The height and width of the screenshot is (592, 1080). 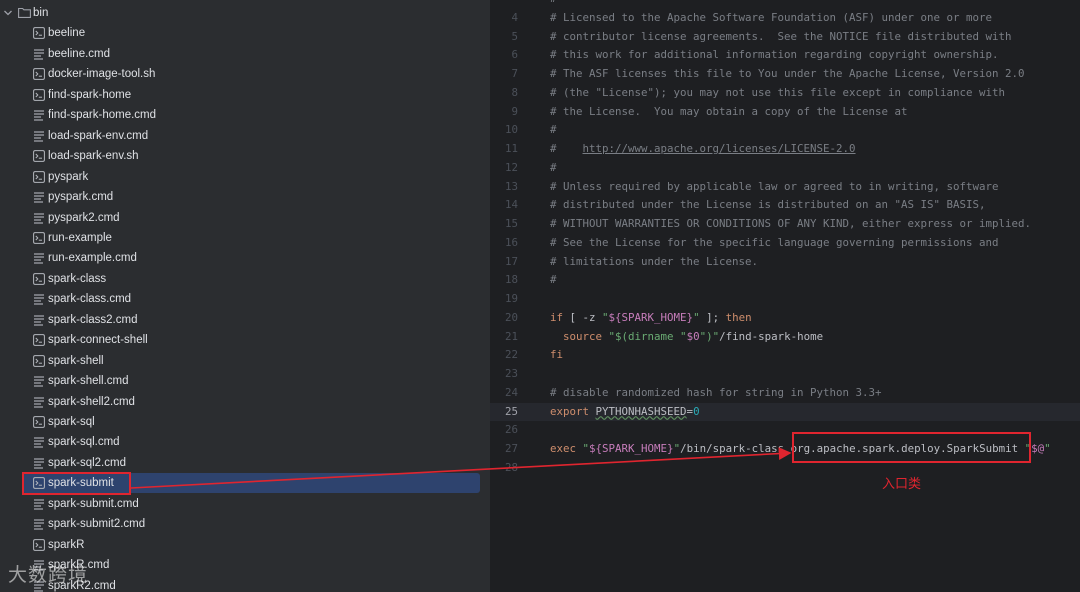 What do you see at coordinates (785, 355) in the screenshot?
I see `code-line: 22 fi` at bounding box center [785, 355].